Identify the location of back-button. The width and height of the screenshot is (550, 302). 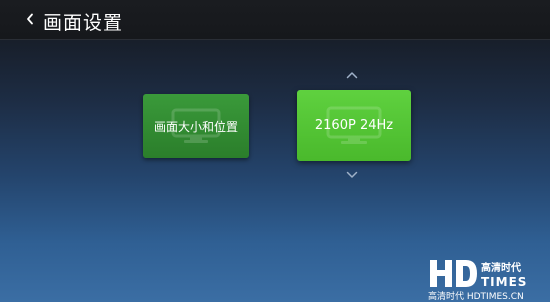
(30, 19).